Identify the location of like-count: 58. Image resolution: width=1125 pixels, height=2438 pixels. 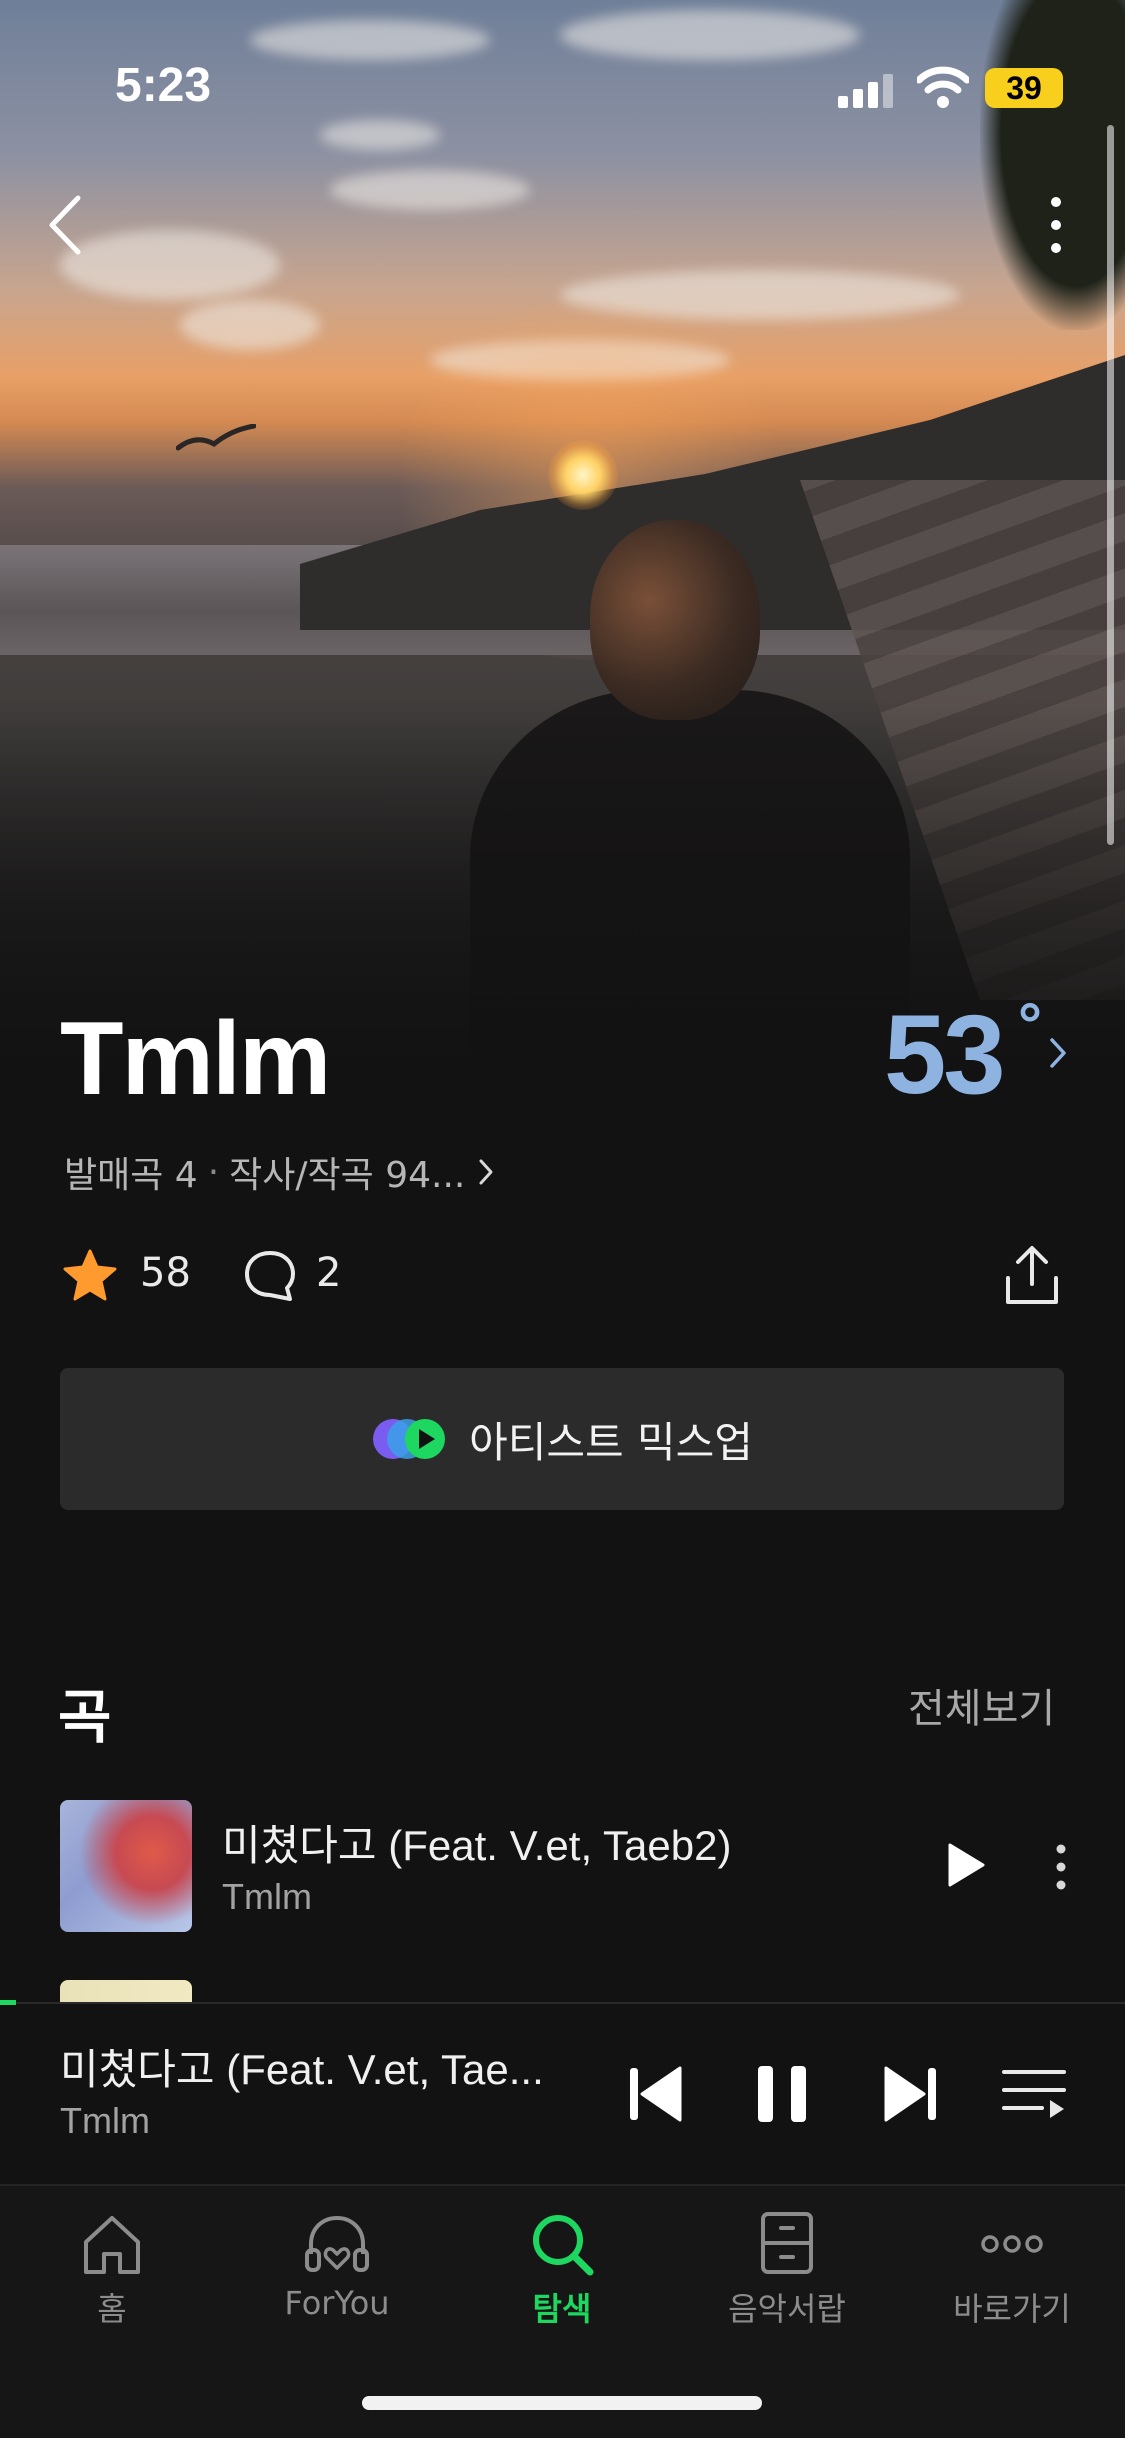
(165, 1273).